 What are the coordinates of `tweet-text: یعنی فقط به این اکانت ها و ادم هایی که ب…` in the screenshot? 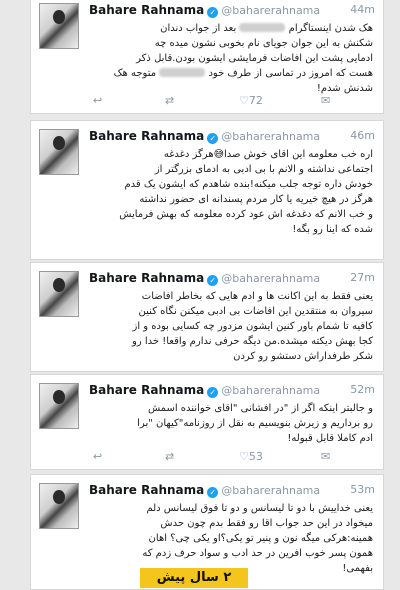 It's located at (231, 326).